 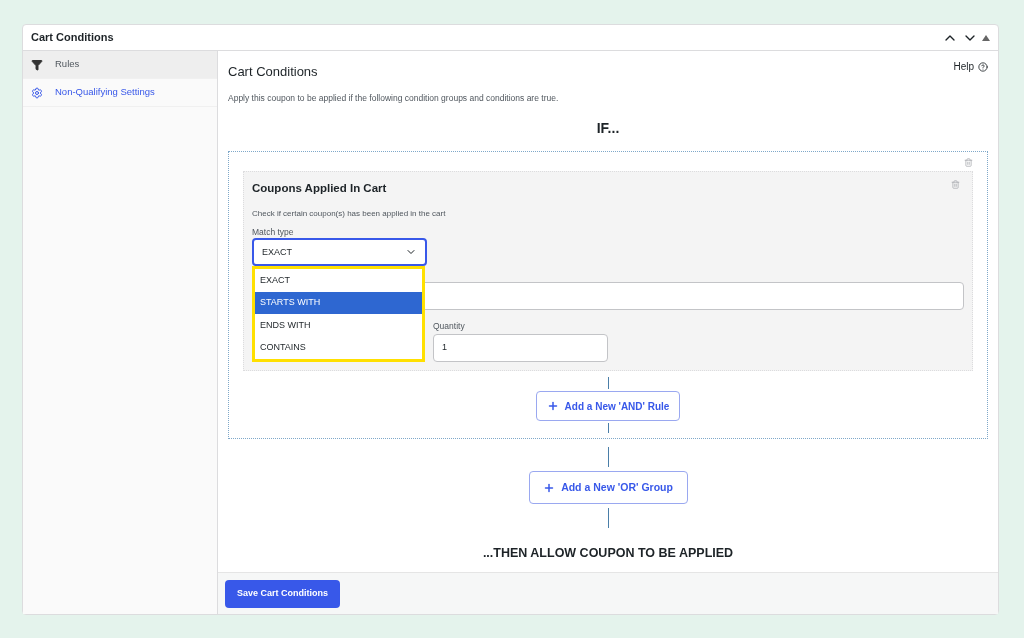 I want to click on help-icon, so click(x=983, y=66).